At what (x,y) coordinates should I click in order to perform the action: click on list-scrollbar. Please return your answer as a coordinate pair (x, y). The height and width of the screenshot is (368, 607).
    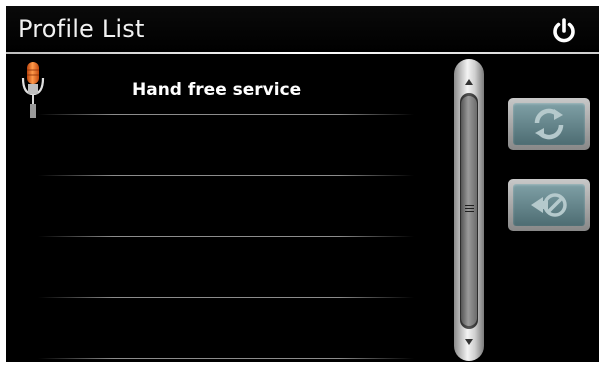
    Looking at the image, I should click on (469, 210).